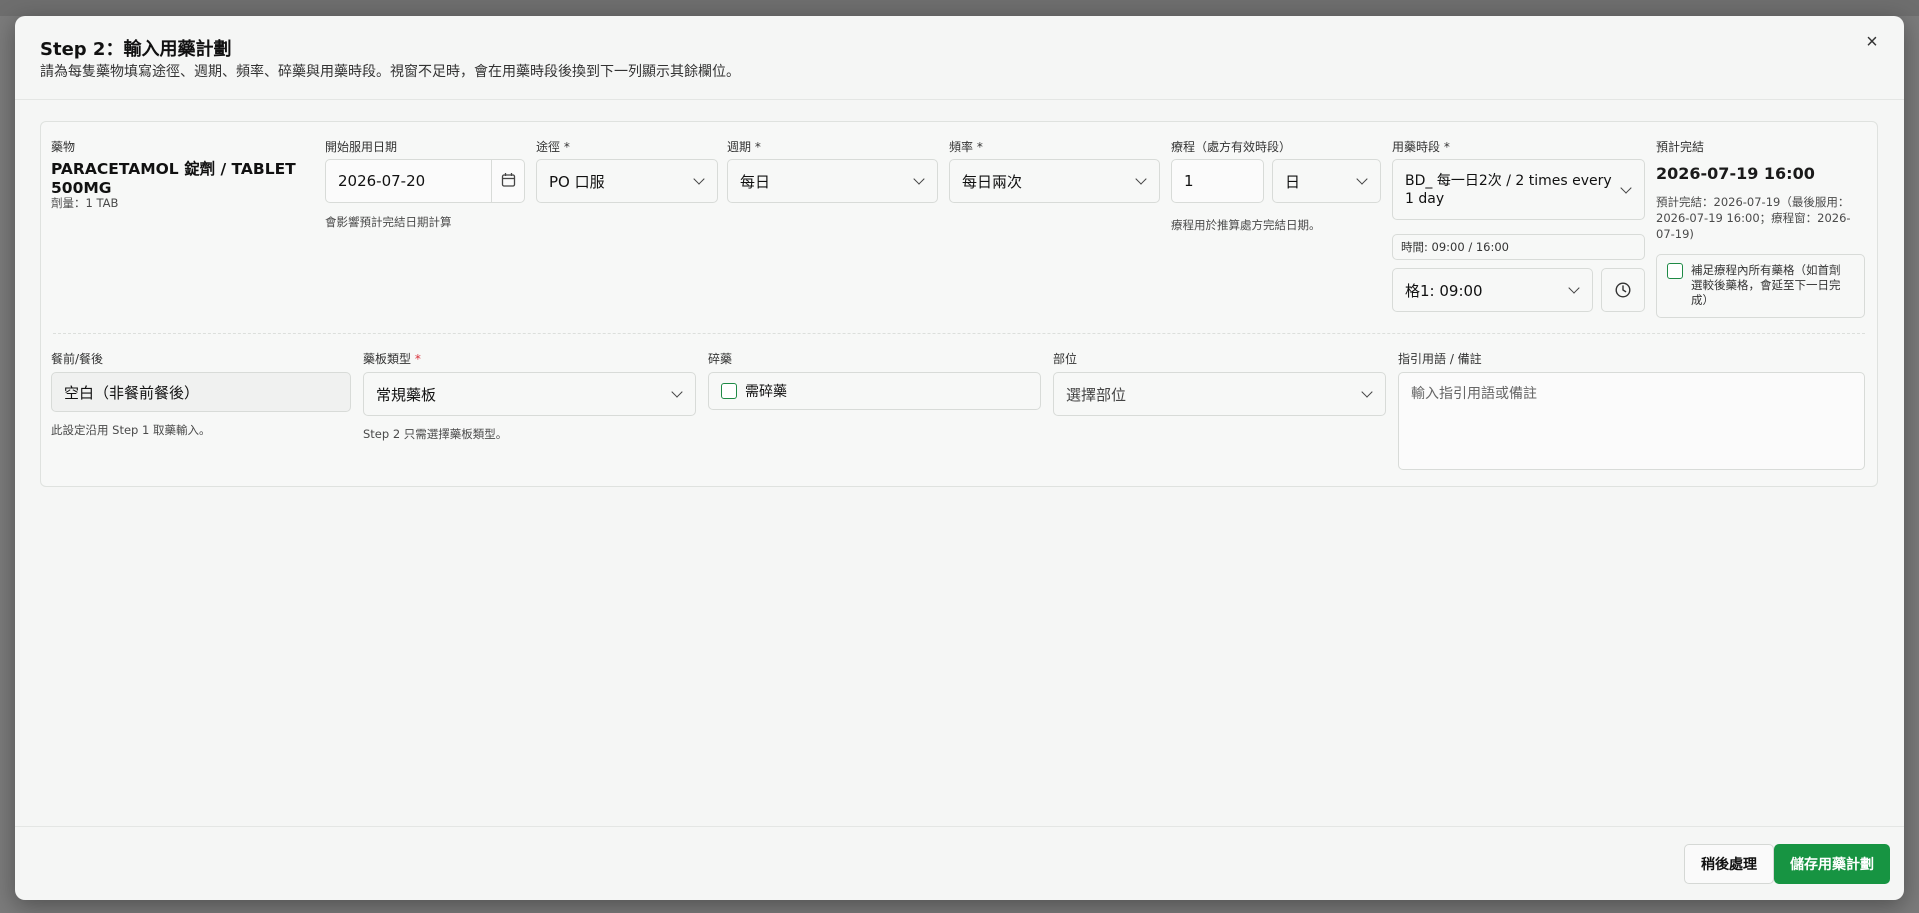 This screenshot has height=913, width=1919. What do you see at coordinates (1054, 181) in the screenshot?
I see `frequency-select: 每日兩次` at bounding box center [1054, 181].